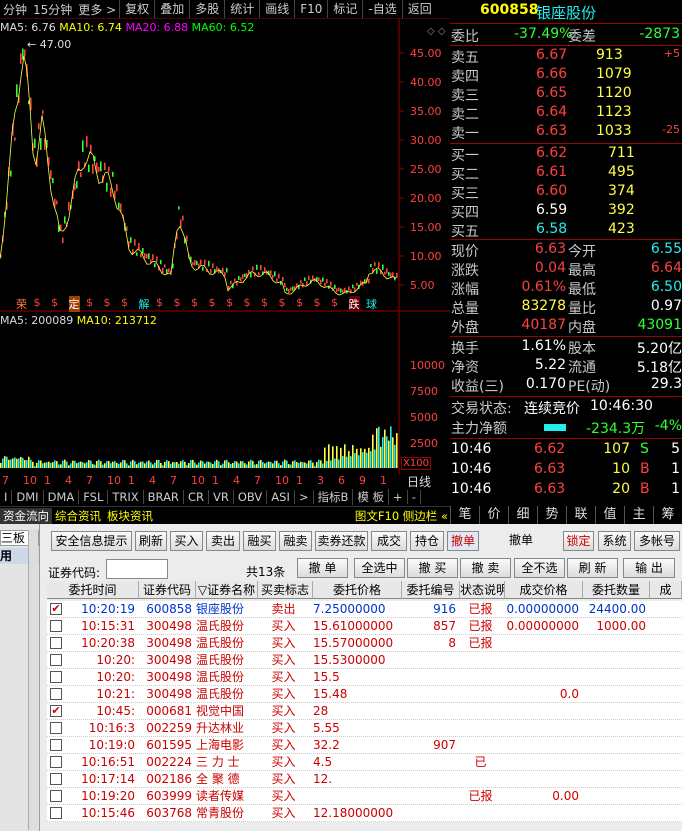  Describe the element at coordinates (371, 496) in the screenshot. I see `ind-tab-moban: 模 板` at that location.